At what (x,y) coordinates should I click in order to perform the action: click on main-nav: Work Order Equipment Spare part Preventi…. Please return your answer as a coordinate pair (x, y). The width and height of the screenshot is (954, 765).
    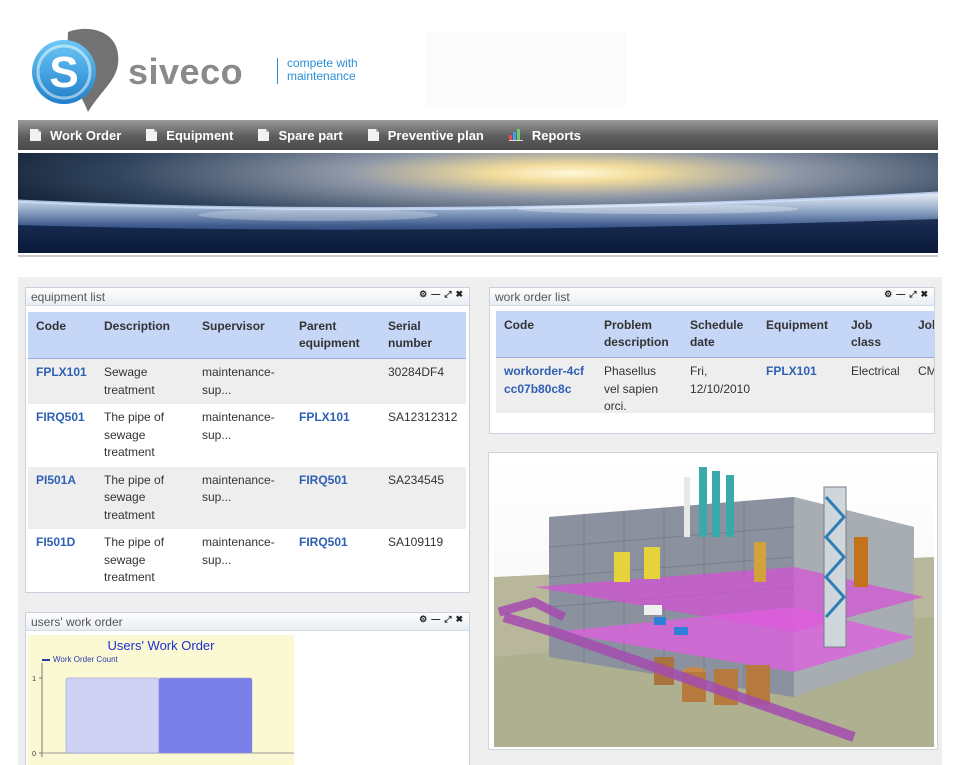
    Looking at the image, I should click on (478, 135).